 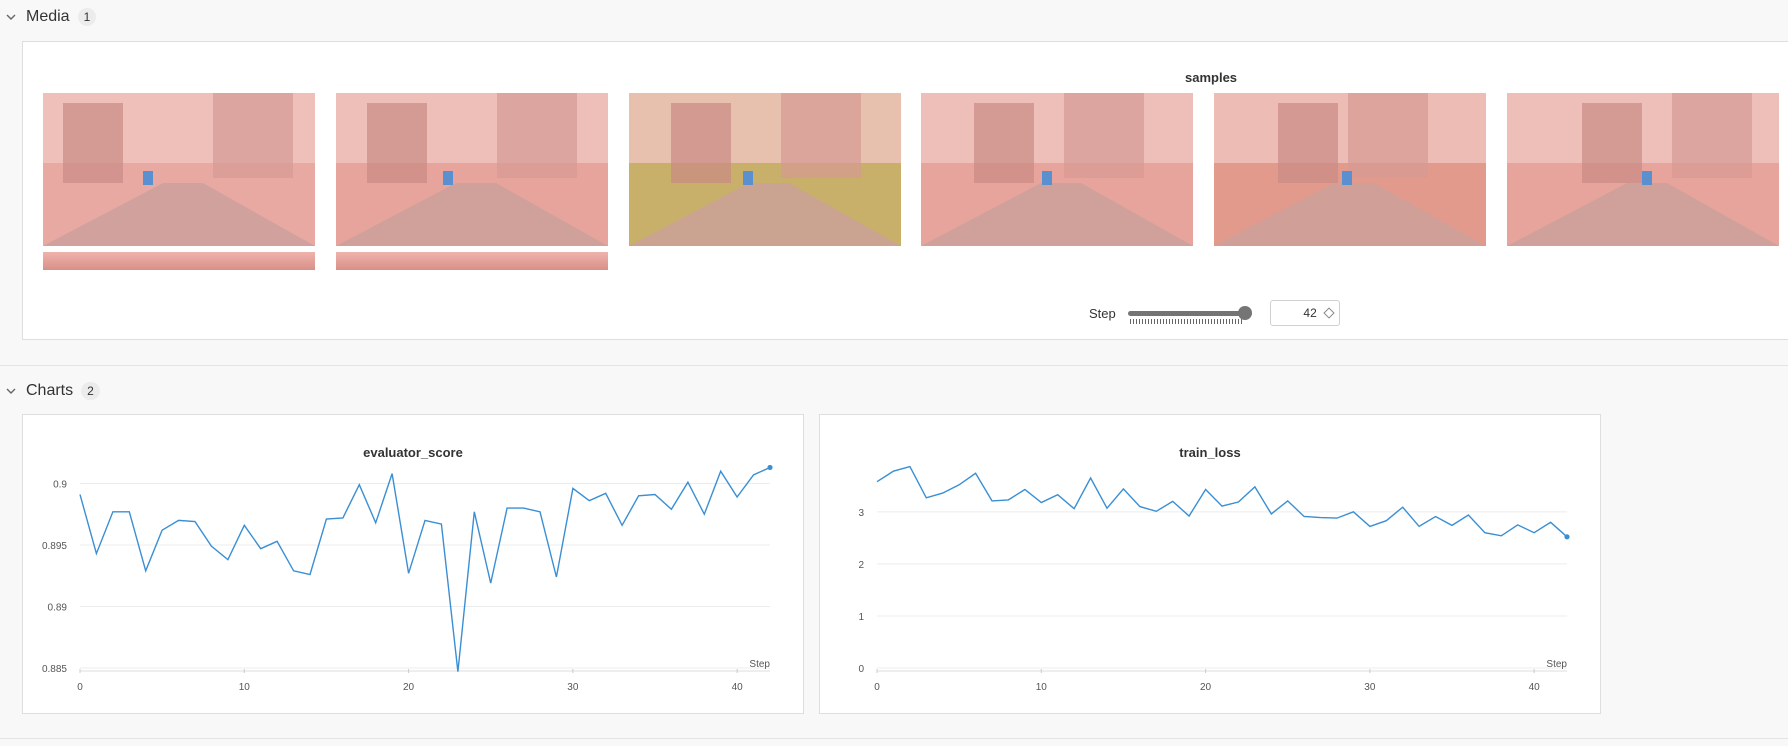 I want to click on step-slider, so click(x=1189, y=315).